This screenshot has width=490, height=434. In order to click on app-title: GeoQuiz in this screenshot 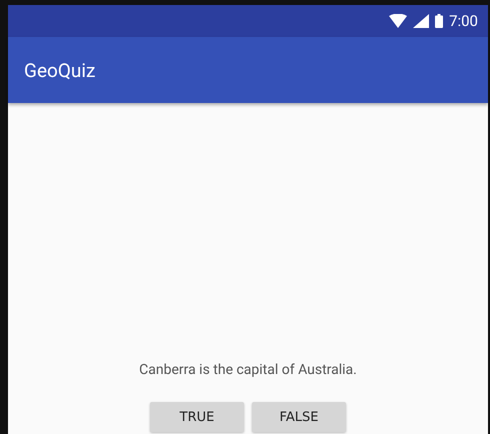, I will do `click(60, 70)`.